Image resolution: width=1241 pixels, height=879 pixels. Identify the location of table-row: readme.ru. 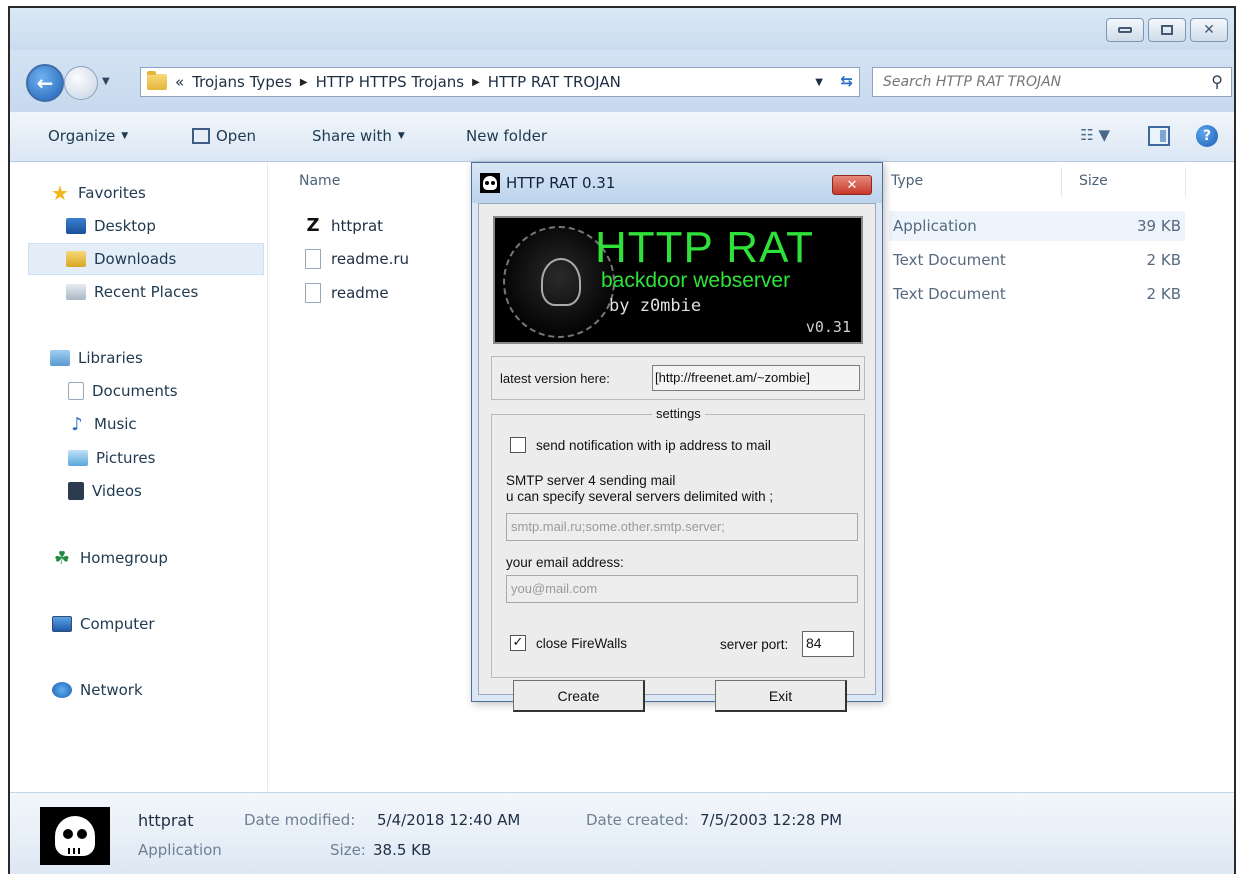
(357, 259).